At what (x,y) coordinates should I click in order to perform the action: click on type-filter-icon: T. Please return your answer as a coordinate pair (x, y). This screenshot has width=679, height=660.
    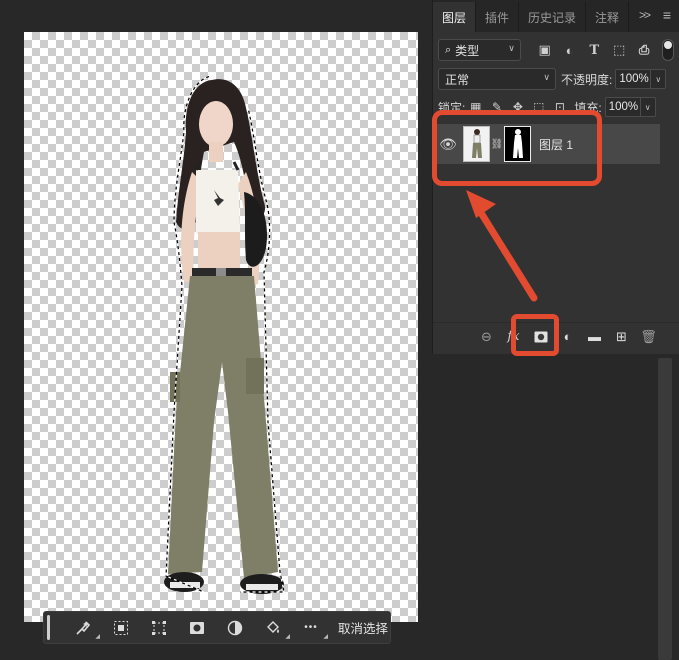
    Looking at the image, I should click on (594, 50).